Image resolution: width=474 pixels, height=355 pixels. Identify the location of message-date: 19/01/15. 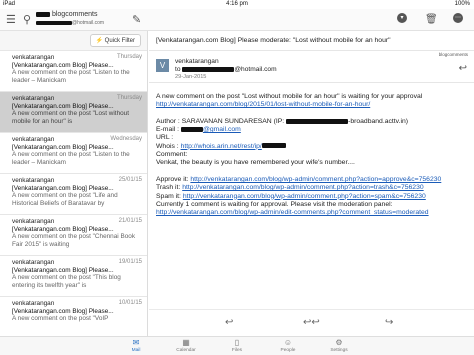
(130, 262).